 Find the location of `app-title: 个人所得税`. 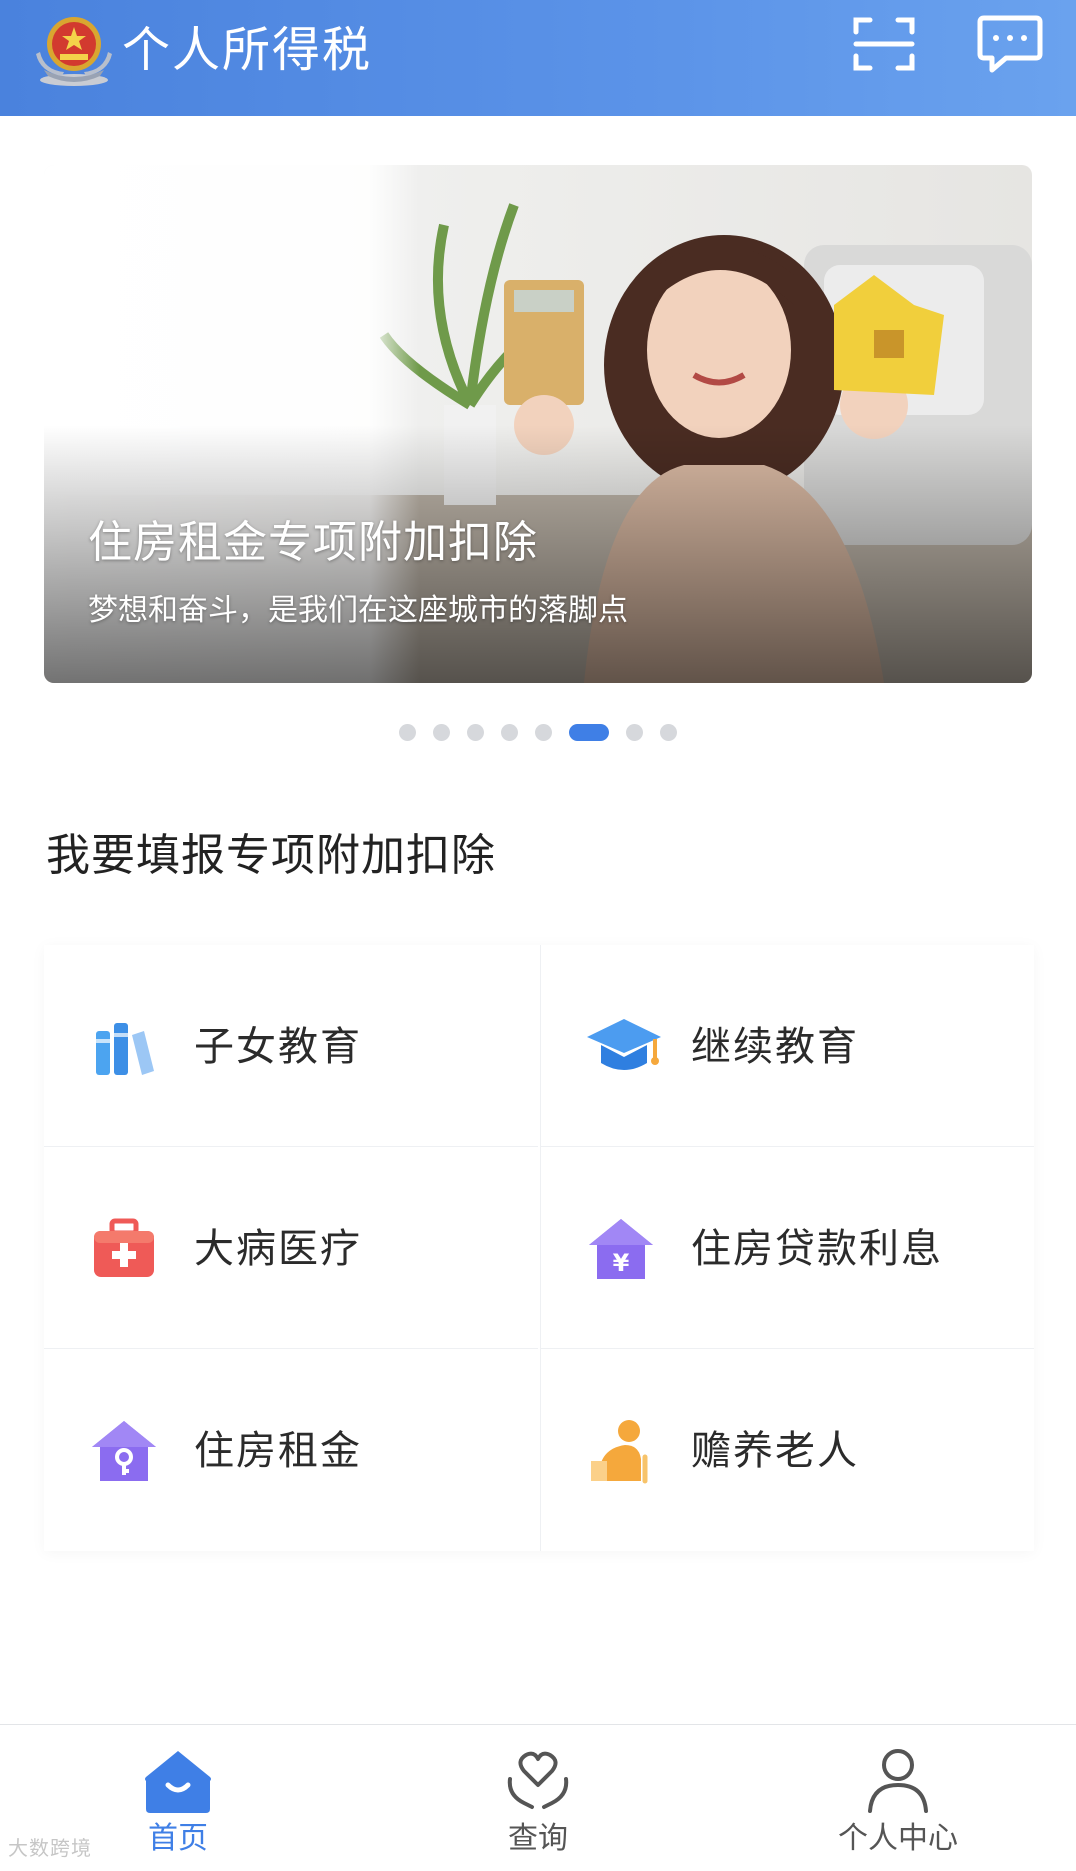

app-title: 个人所得税 is located at coordinates (247, 50).